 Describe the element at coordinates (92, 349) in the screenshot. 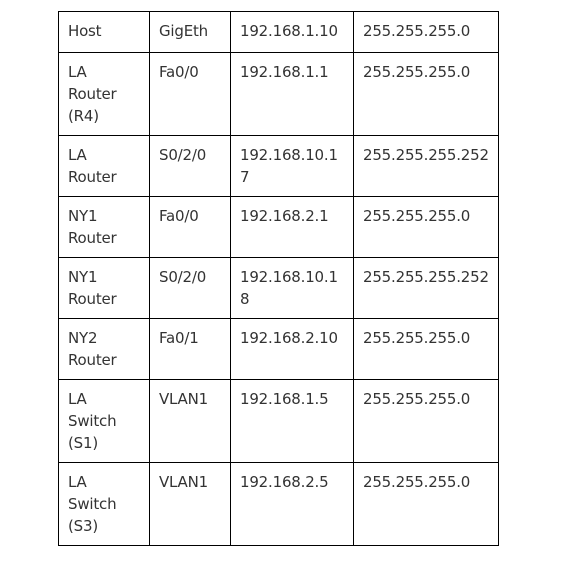

I see `device-name: NY2 Router` at that location.